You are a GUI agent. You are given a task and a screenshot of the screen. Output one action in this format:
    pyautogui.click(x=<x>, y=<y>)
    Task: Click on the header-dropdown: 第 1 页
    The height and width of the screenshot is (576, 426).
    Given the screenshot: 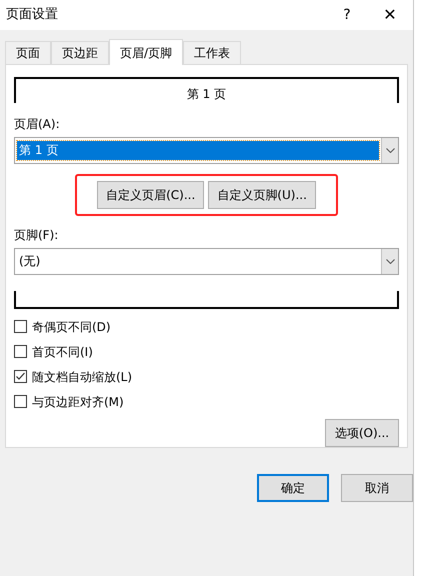 What is the action you would take?
    pyautogui.click(x=206, y=150)
    